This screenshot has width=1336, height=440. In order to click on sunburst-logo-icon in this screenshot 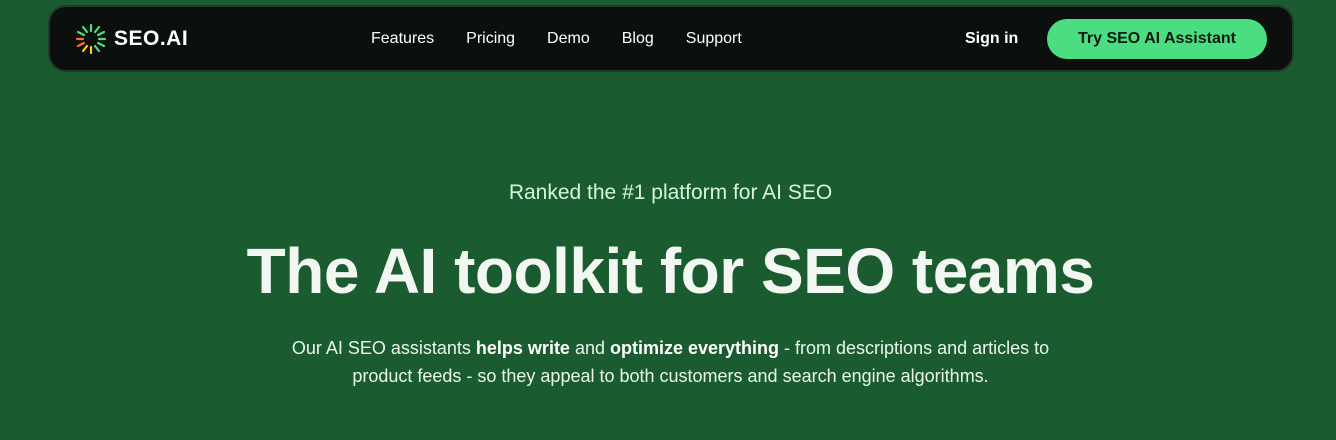, I will do `click(91, 39)`.